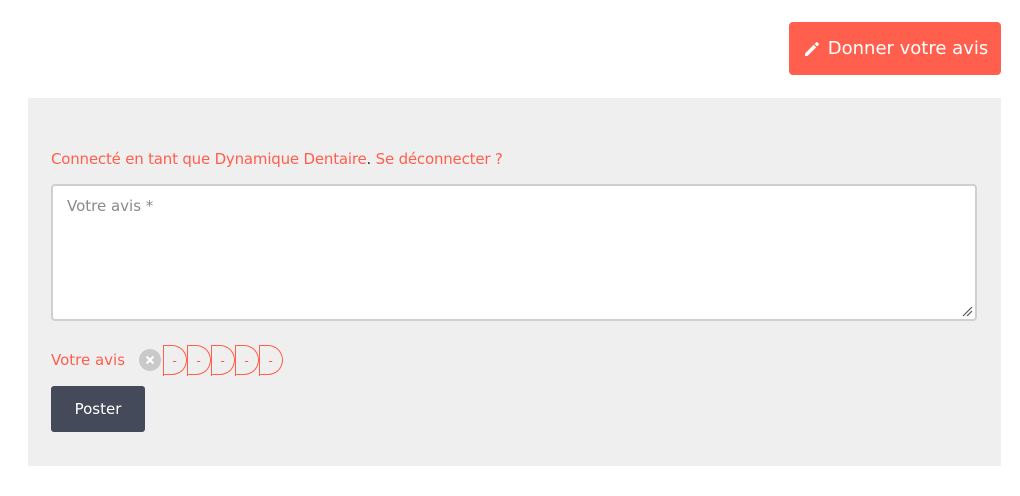  Describe the element at coordinates (811, 48) in the screenshot. I see `pencil-icon` at that location.